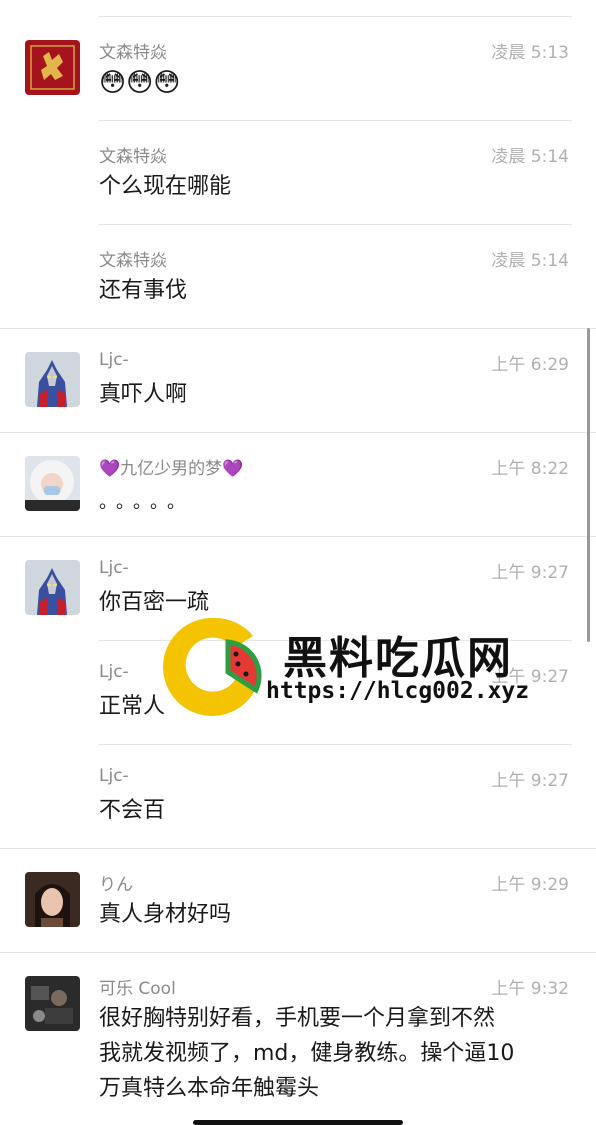 This screenshot has width=596, height=1125. I want to click on message-text: 还有事伐, so click(143, 290).